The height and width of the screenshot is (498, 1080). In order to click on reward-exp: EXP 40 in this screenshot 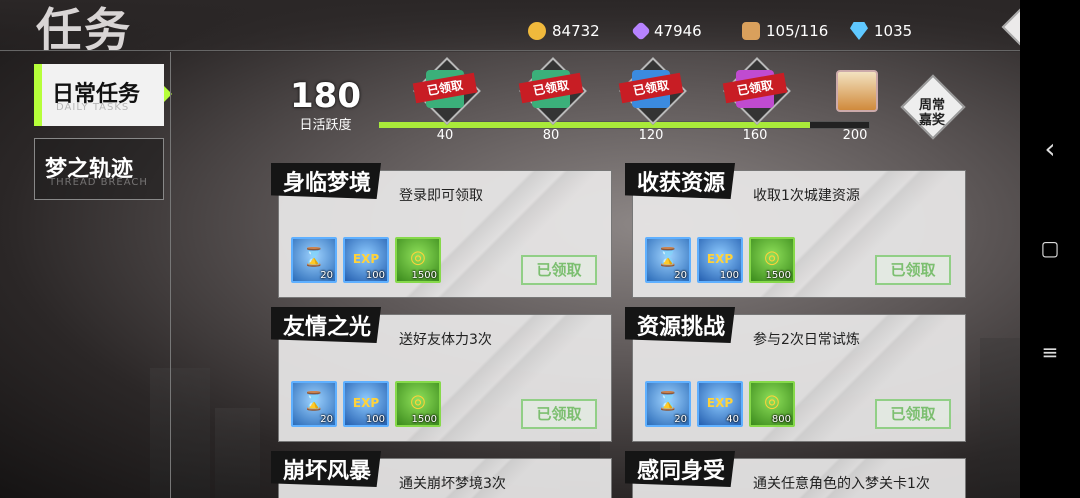, I will do `click(720, 404)`.